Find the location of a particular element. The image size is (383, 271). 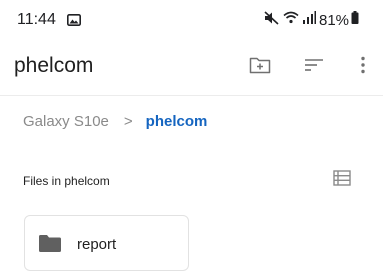

app-title: phelcom is located at coordinates (54, 65).